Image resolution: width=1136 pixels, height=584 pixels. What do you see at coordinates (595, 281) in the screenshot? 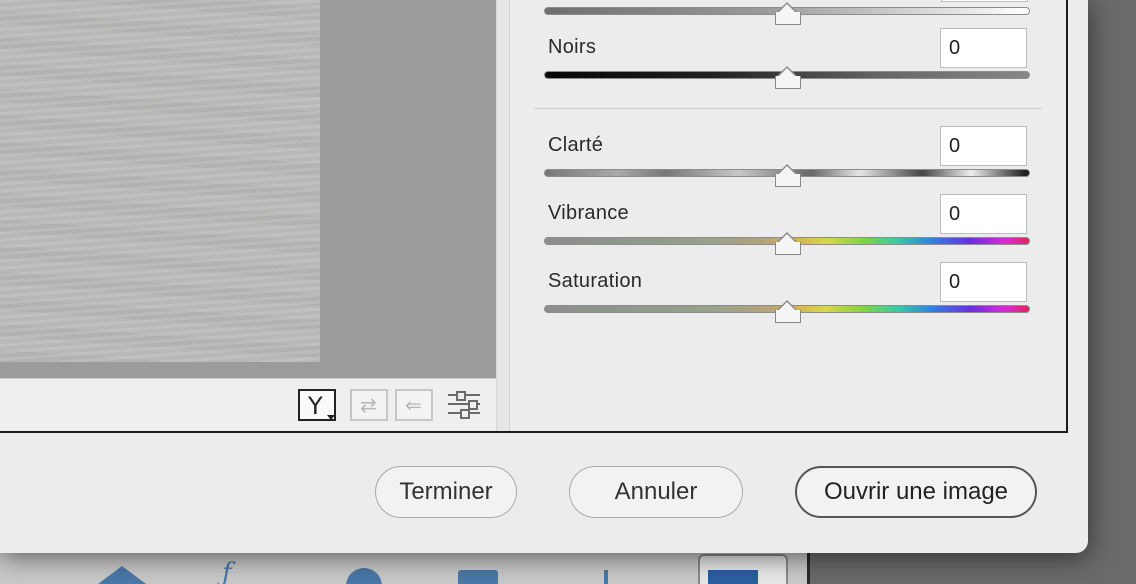
I see `slider-label-saturation: Saturation` at bounding box center [595, 281].